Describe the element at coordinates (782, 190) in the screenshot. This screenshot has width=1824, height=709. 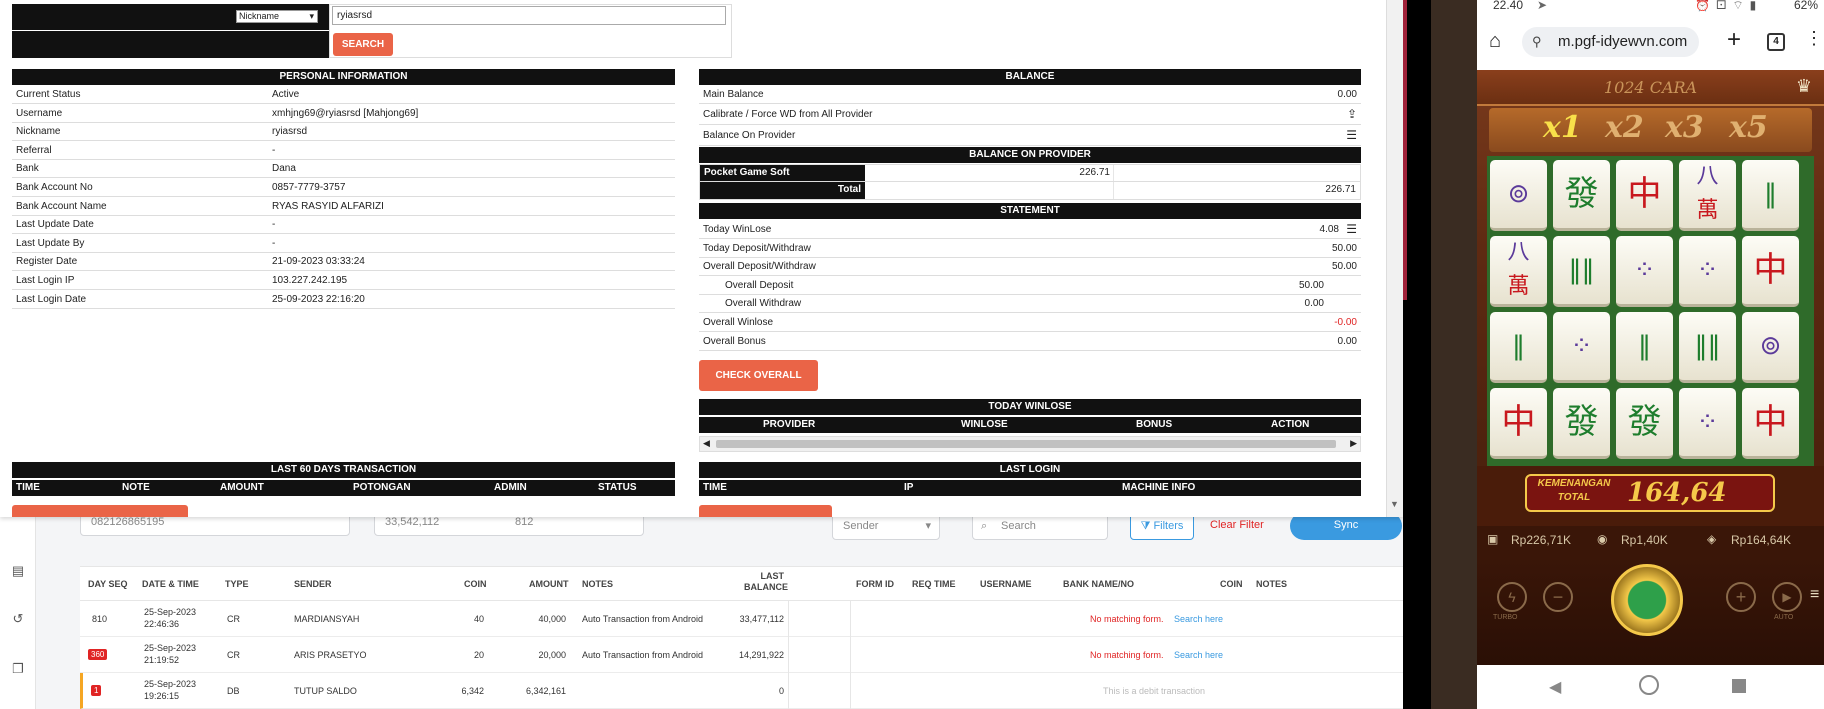
I see `total-label: Total` at that location.